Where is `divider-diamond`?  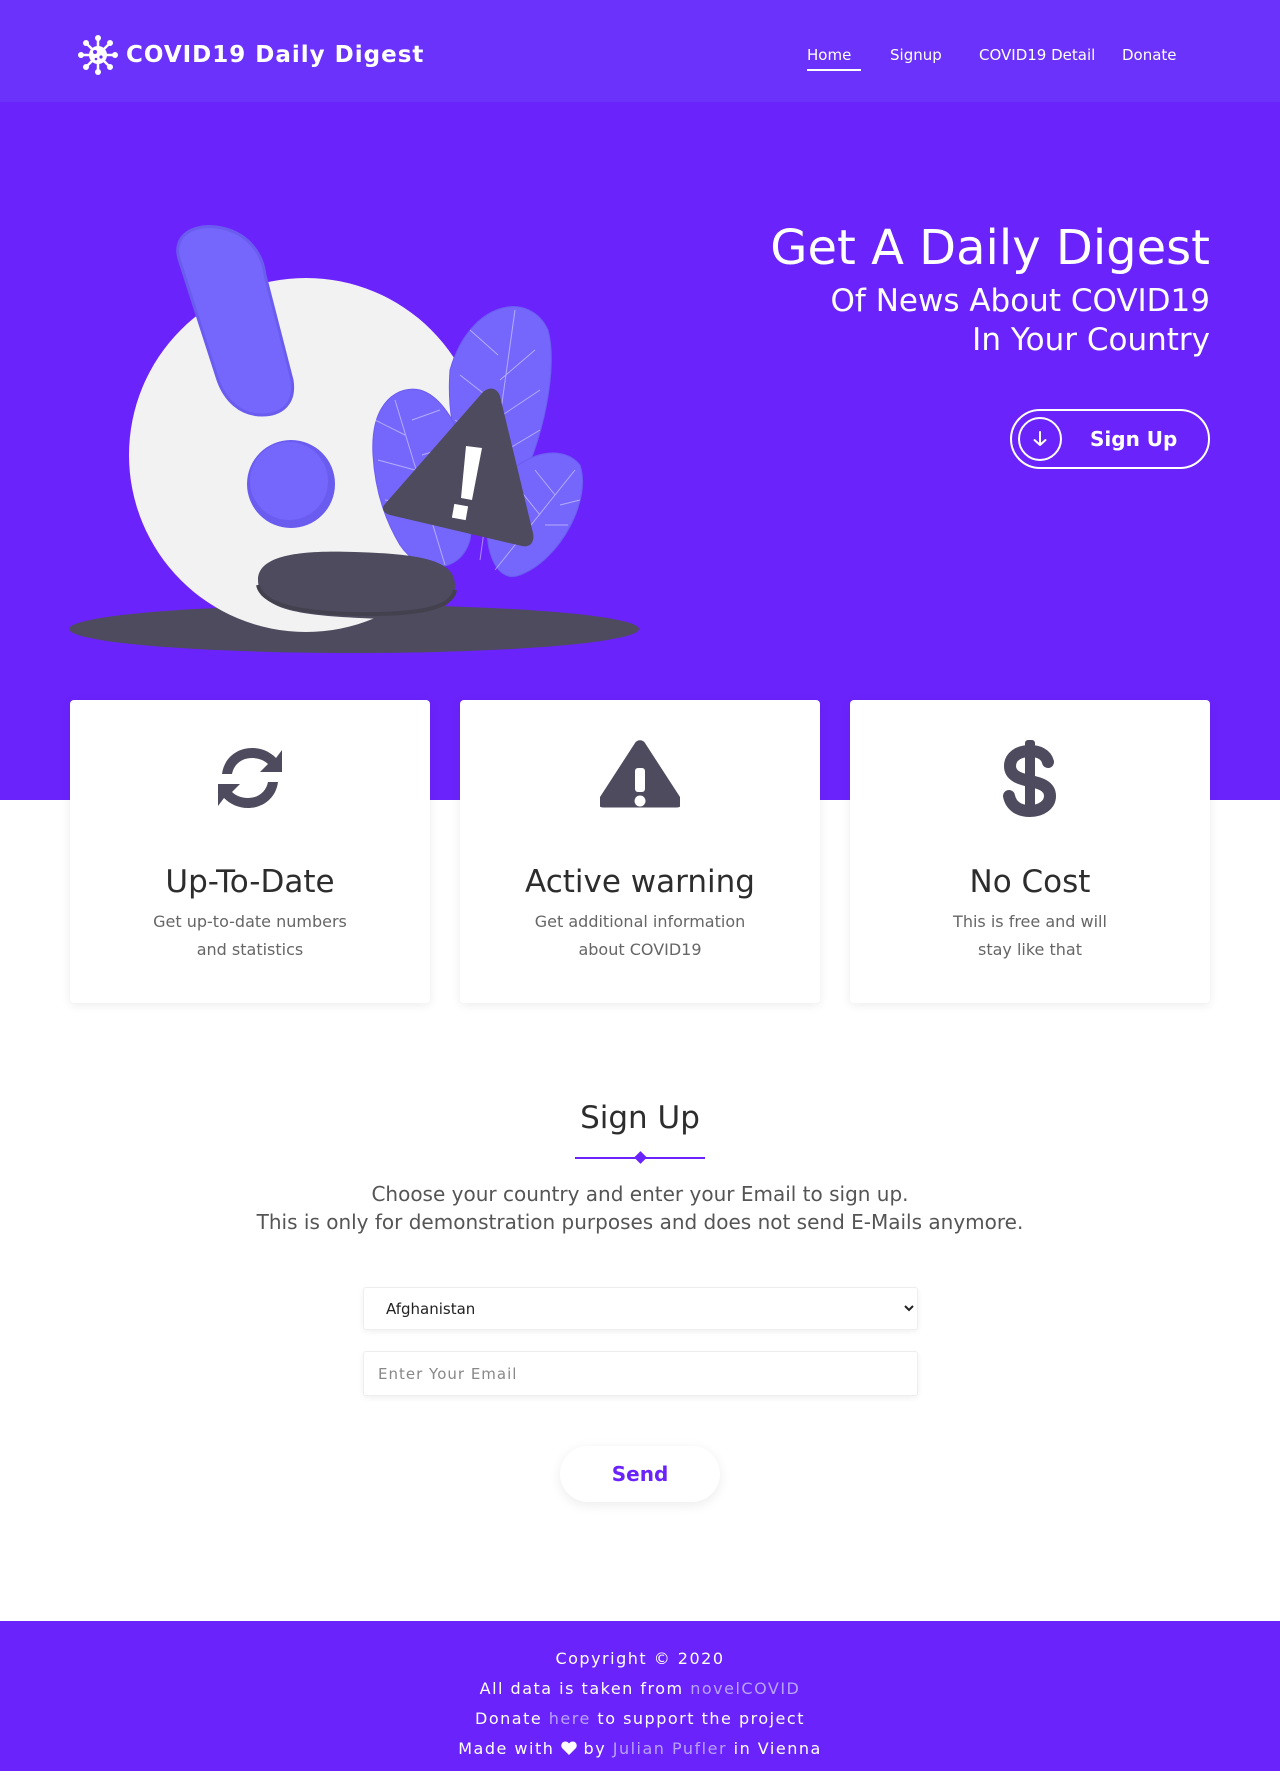
divider-diamond is located at coordinates (640, 1157).